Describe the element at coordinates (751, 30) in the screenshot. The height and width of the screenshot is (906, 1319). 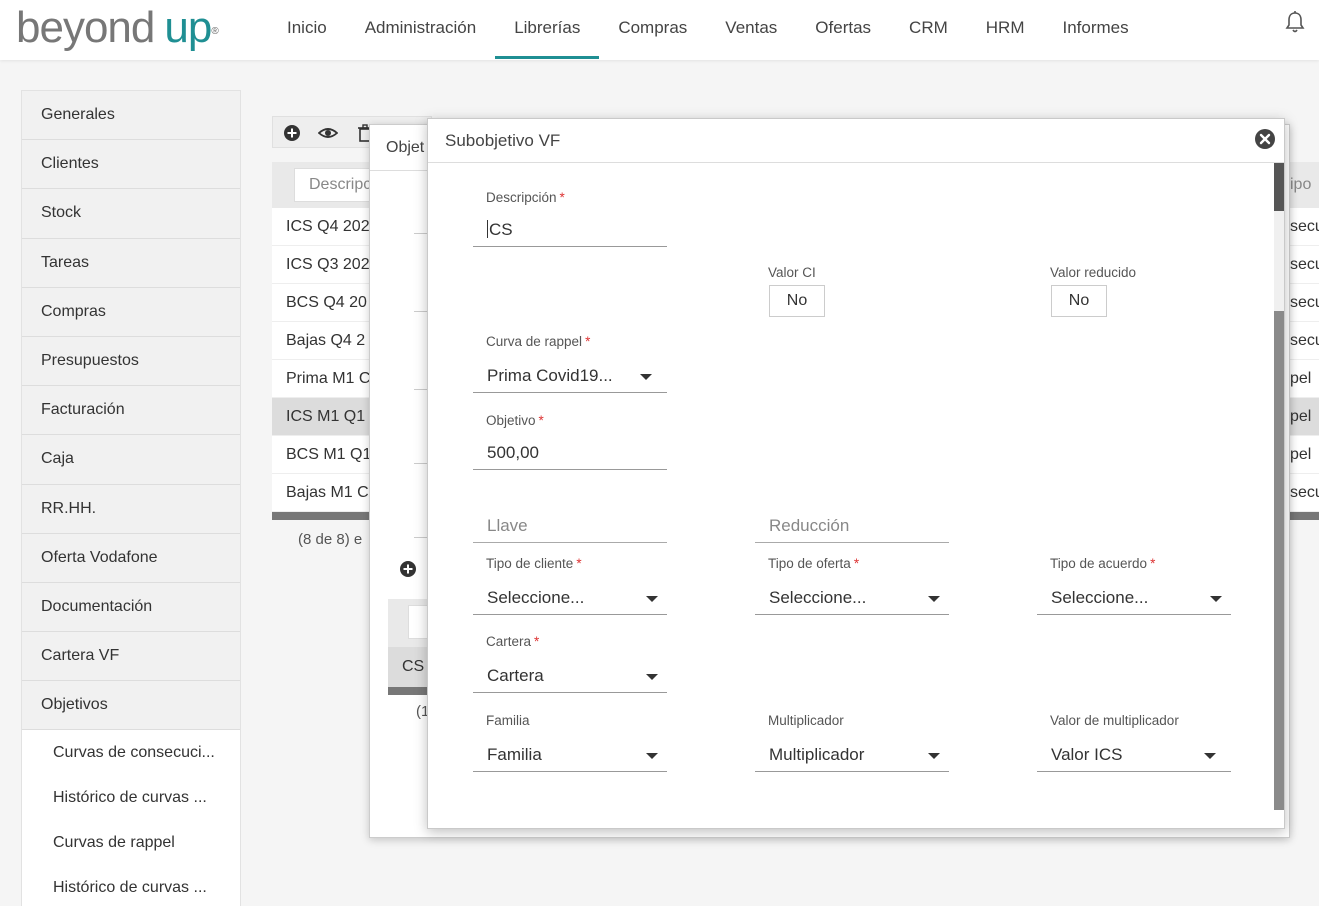
I see `nav-ventas: Ventas` at that location.